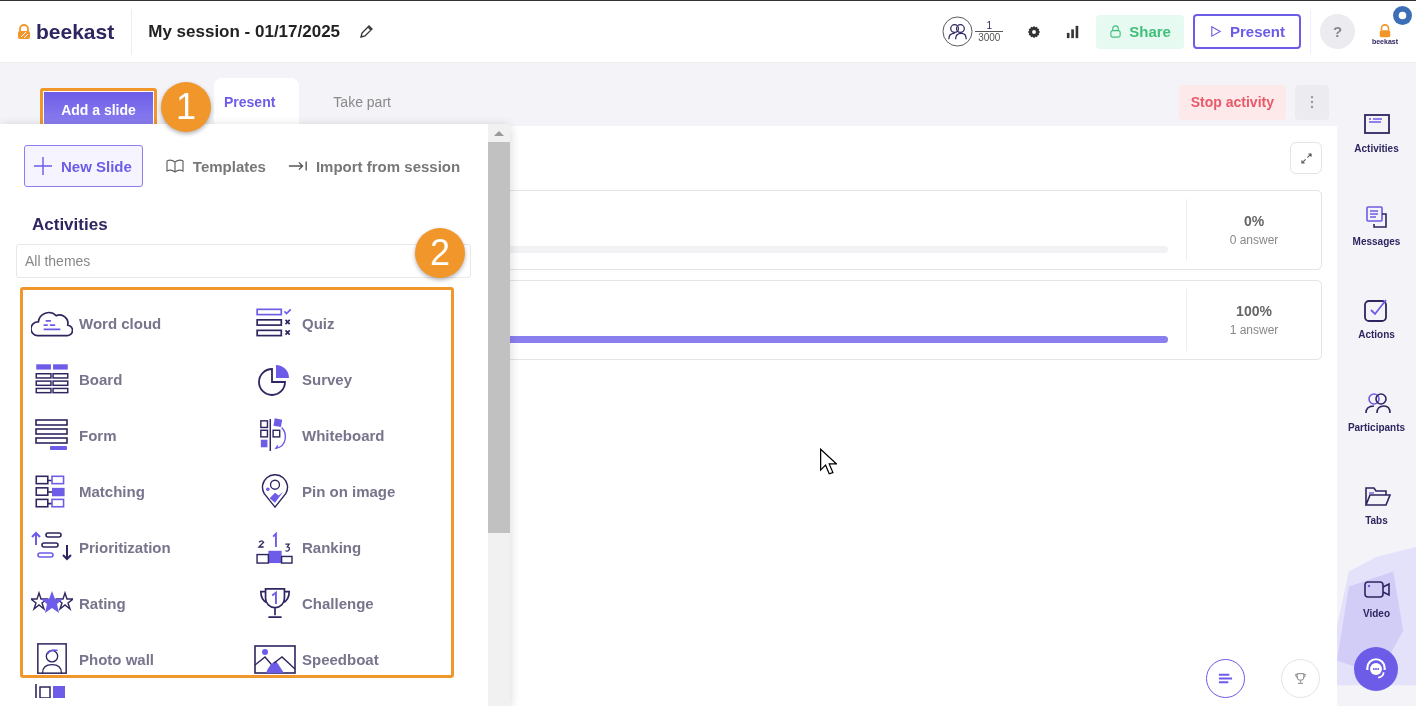 This screenshot has height=706, width=1416. Describe the element at coordinates (374, 166) in the screenshot. I see `panel-action-link: Import from session` at that location.